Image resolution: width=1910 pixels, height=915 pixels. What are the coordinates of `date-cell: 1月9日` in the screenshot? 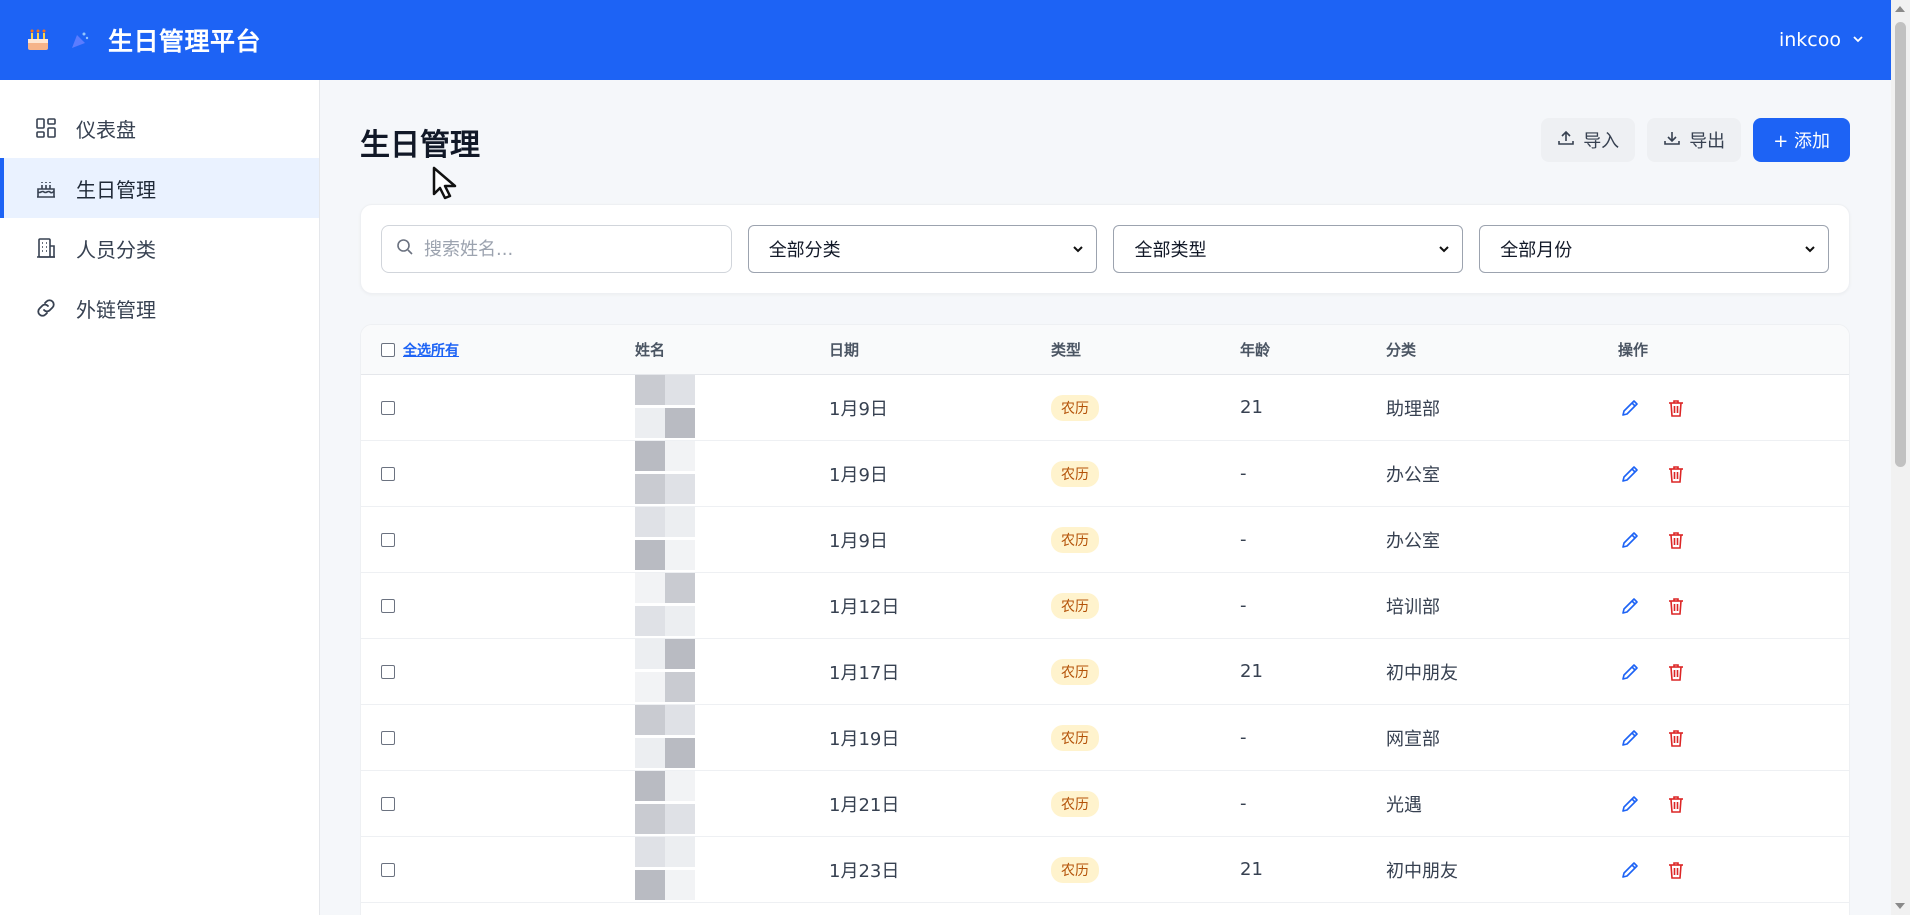 It's located at (858, 409).